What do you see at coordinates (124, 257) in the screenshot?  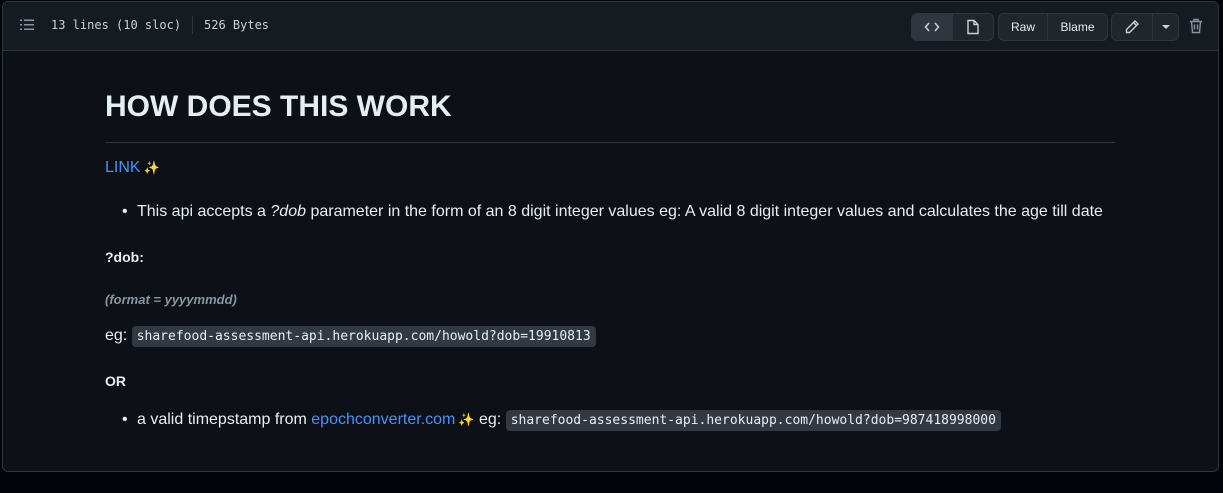 I see `dob-label: ?dob:` at bounding box center [124, 257].